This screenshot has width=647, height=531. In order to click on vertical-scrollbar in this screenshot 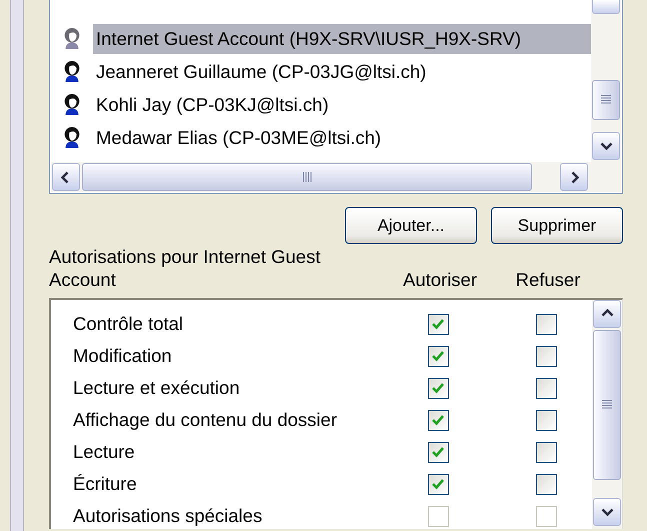, I will do `click(606, 81)`.